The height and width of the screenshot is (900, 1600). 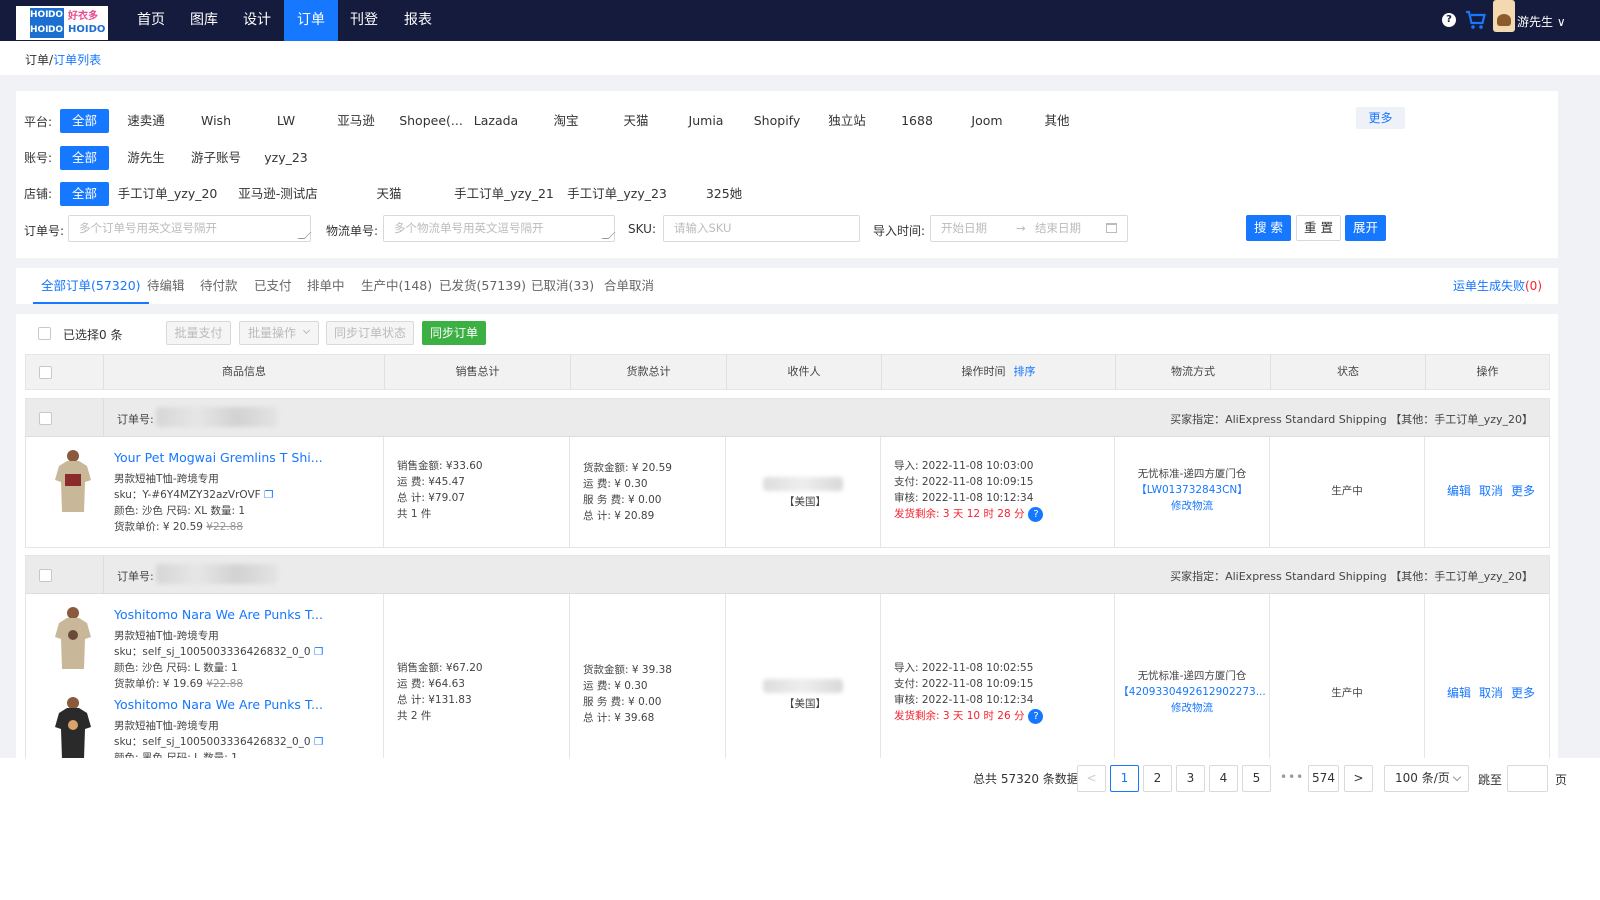 What do you see at coordinates (917, 121) in the screenshot?
I see `platform-option: 1688` at bounding box center [917, 121].